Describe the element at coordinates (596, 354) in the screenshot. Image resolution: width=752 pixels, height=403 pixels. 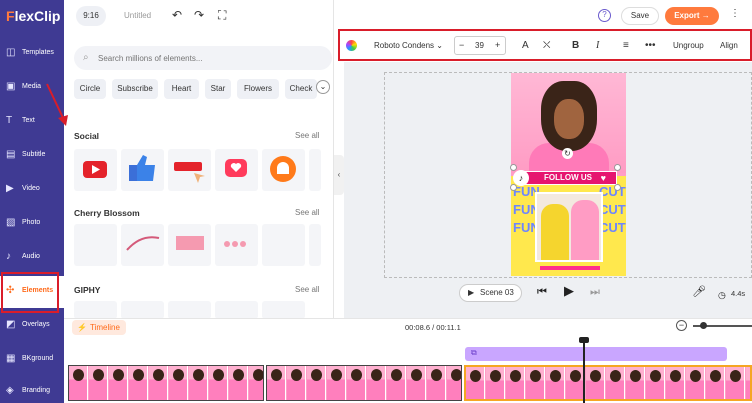
I see `overlay-track: ⧉` at that location.